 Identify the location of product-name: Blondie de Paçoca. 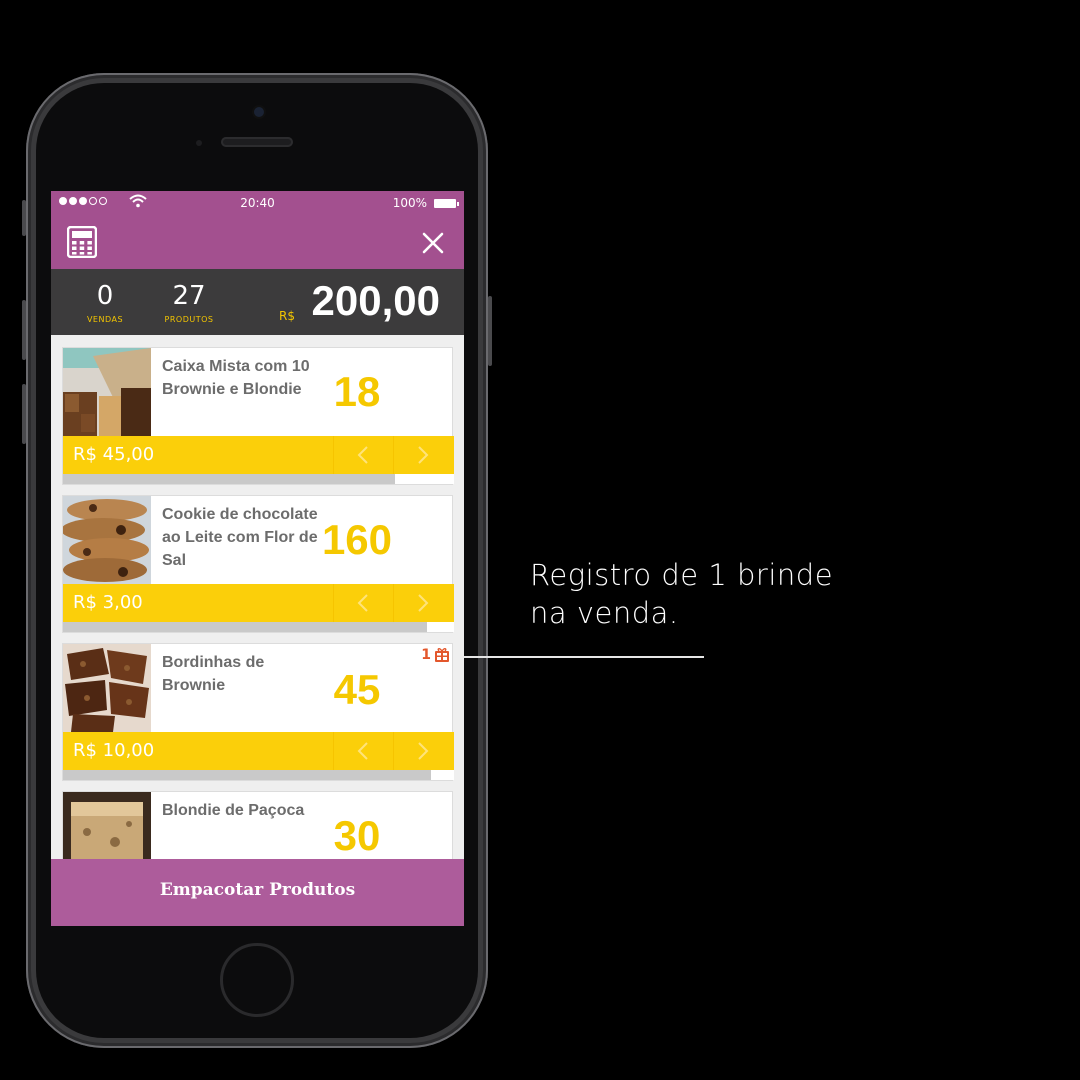
(233, 810).